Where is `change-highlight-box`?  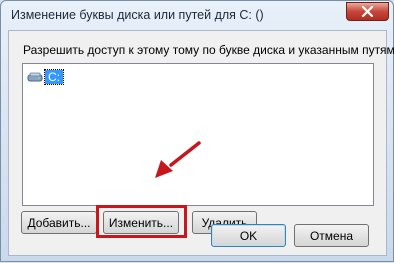 change-highlight-box is located at coordinates (141, 221).